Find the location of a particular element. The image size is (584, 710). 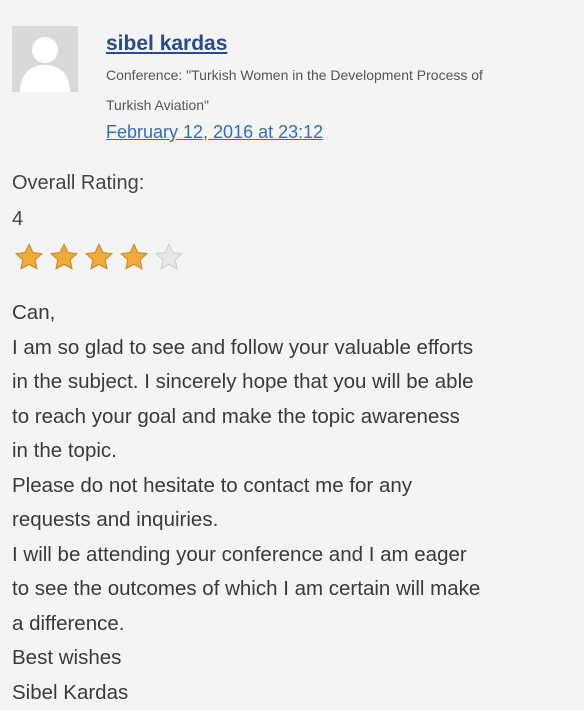

conference-line: Turkish Aviation" is located at coordinates (341, 105).